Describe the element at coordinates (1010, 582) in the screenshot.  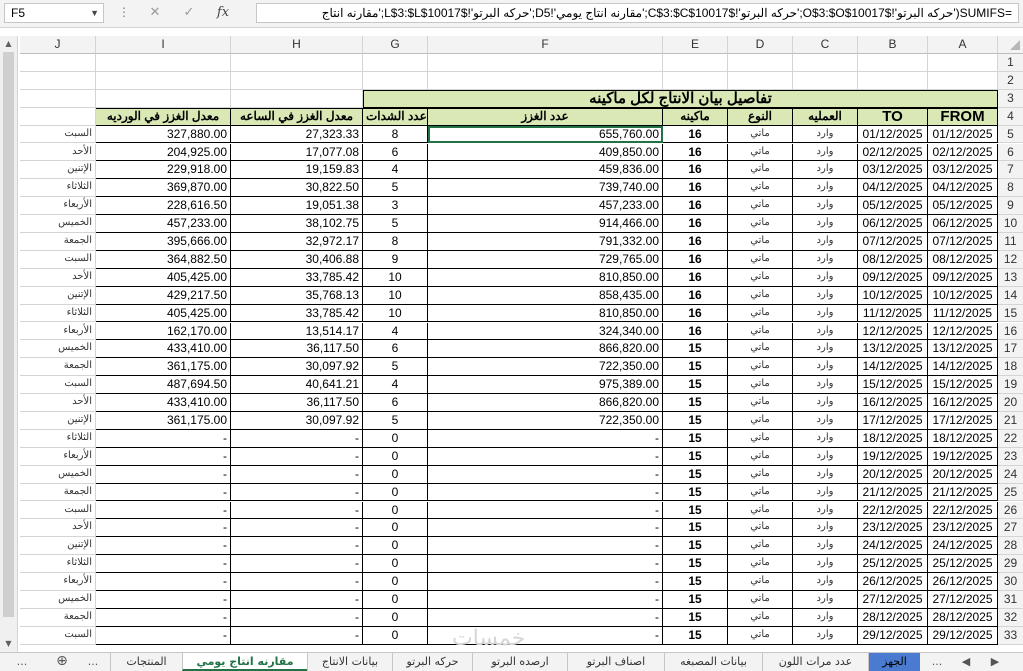
I see `row-header: 30` at that location.